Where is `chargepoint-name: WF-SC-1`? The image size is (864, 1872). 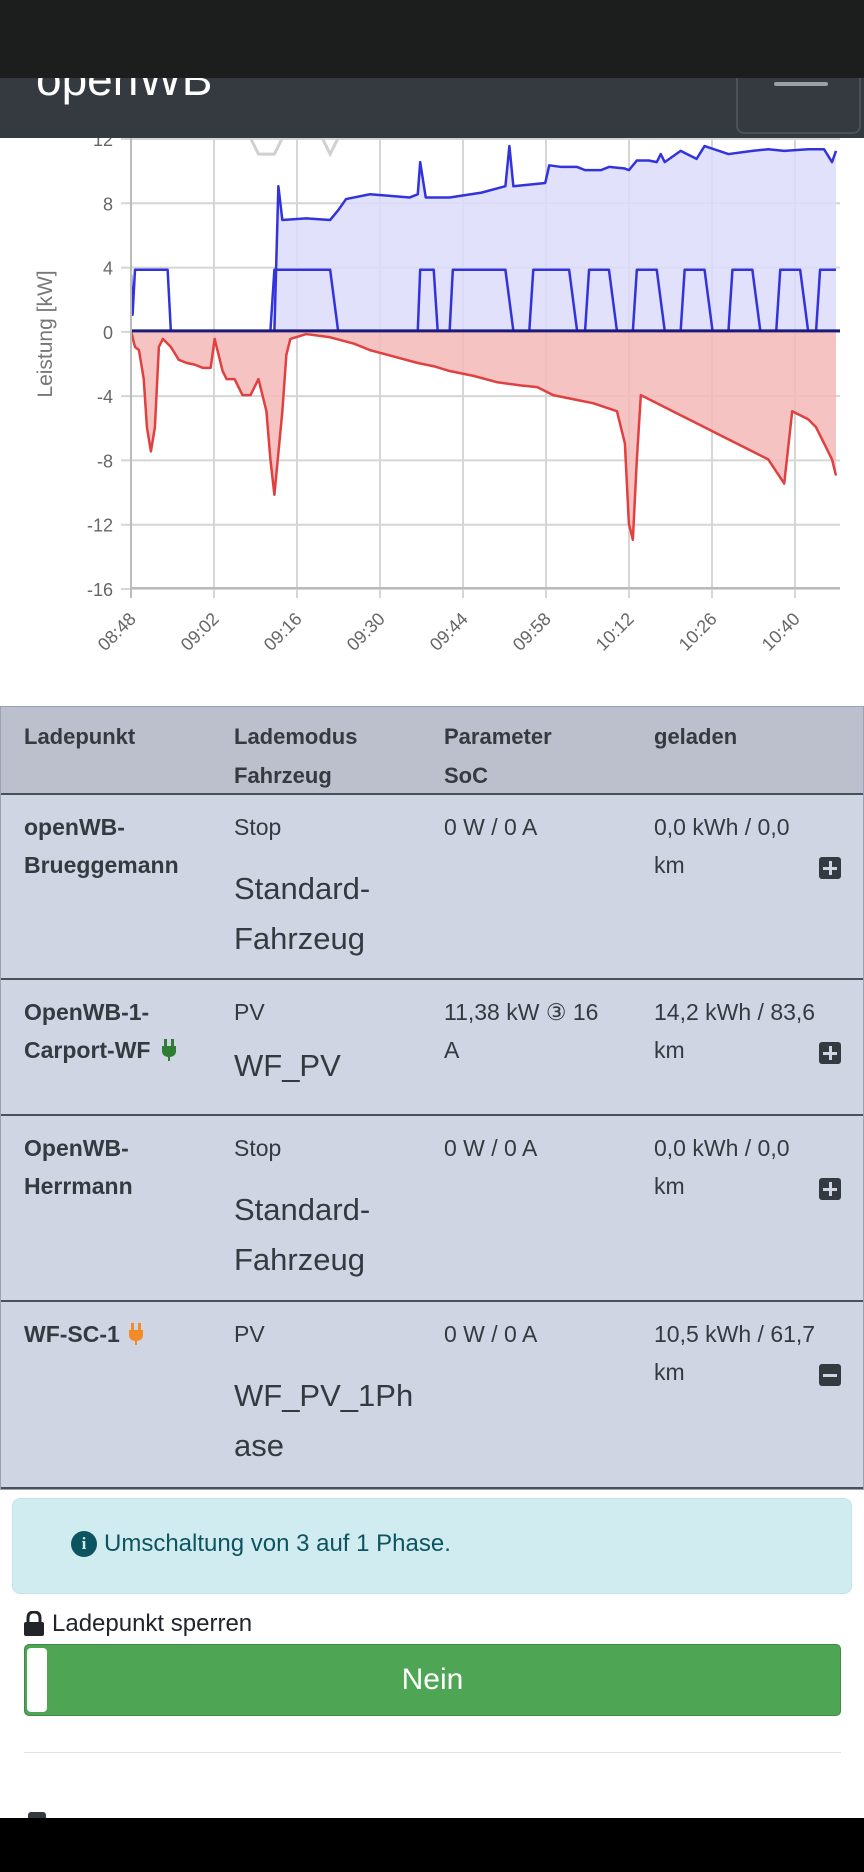 chargepoint-name: WF-SC-1 is located at coordinates (84, 1334).